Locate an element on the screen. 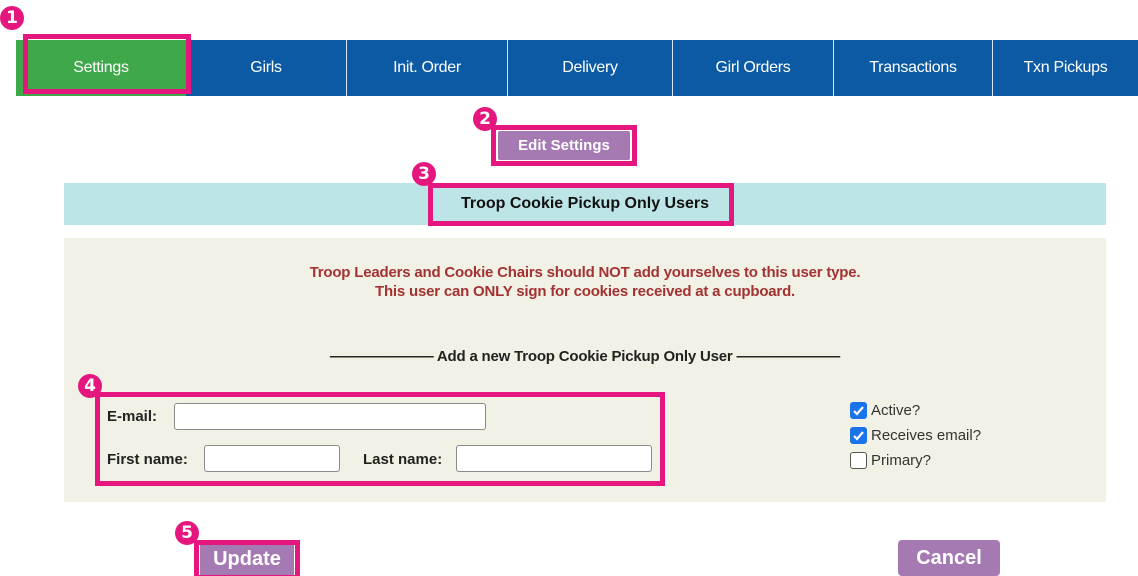 This screenshot has width=1138, height=576. tab-girls: Girls is located at coordinates (266, 68).